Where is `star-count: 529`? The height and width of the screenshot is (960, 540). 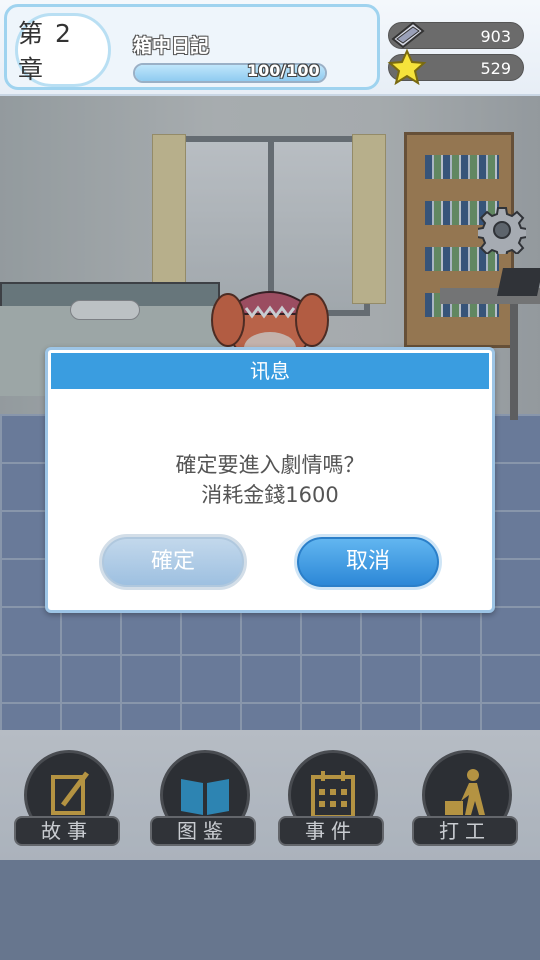 star-count: 529 is located at coordinates (495, 68).